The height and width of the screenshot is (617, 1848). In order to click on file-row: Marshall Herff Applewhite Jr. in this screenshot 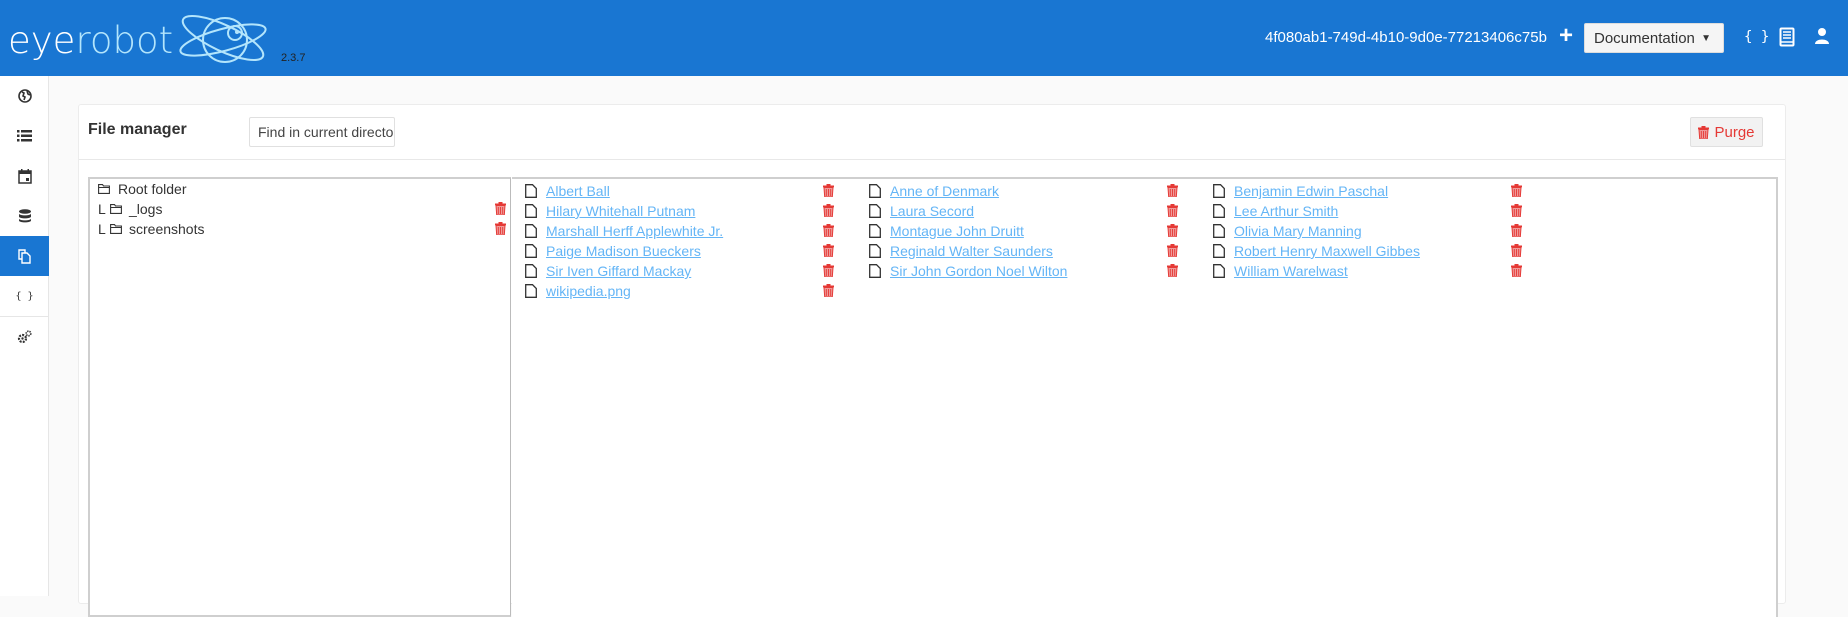, I will do `click(677, 231)`.